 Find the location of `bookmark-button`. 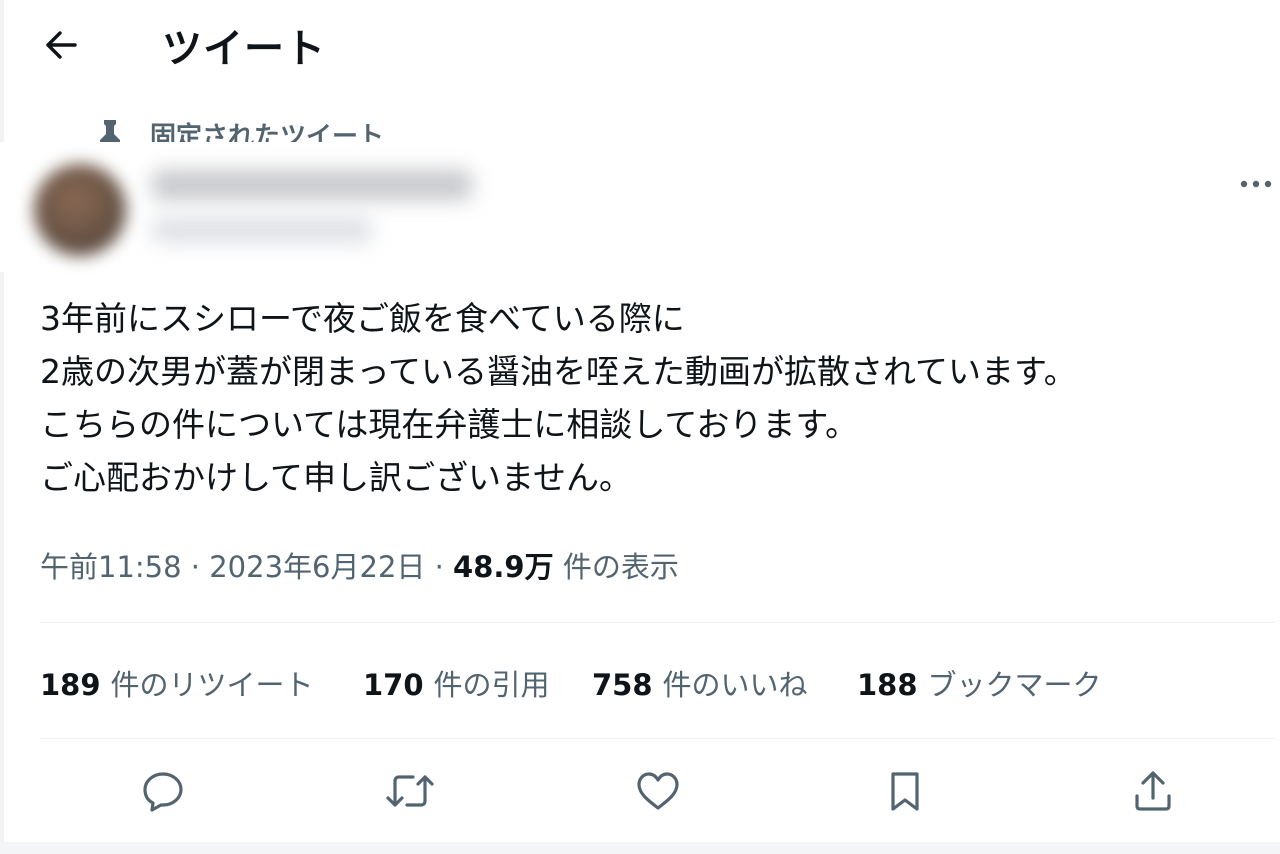

bookmark-button is located at coordinates (905, 791).